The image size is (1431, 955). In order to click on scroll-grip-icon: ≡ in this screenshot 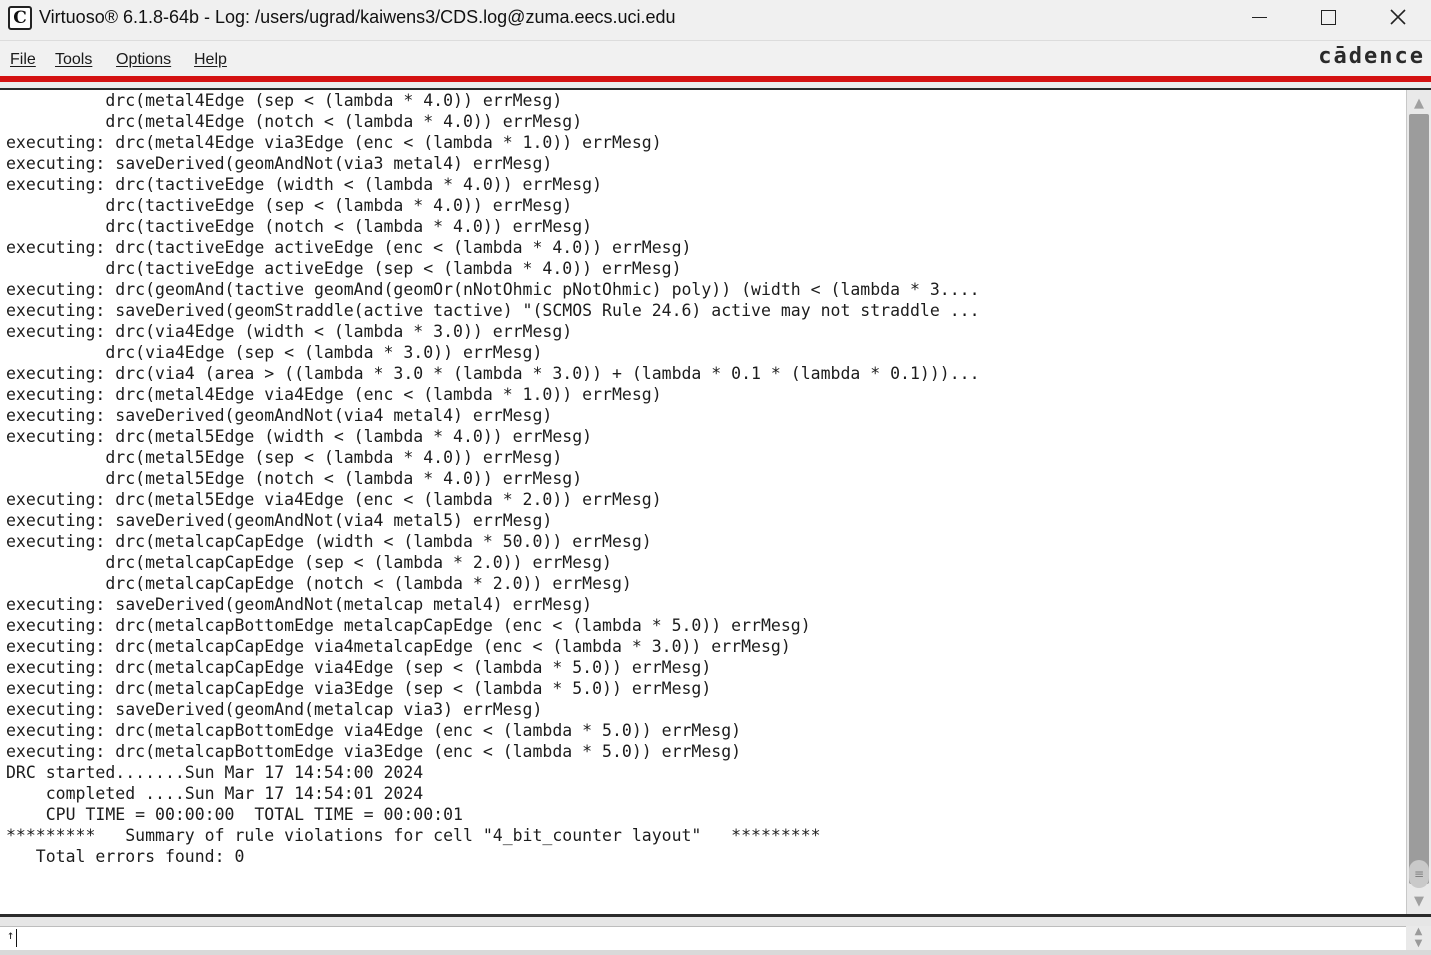, I will do `click(1419, 874)`.